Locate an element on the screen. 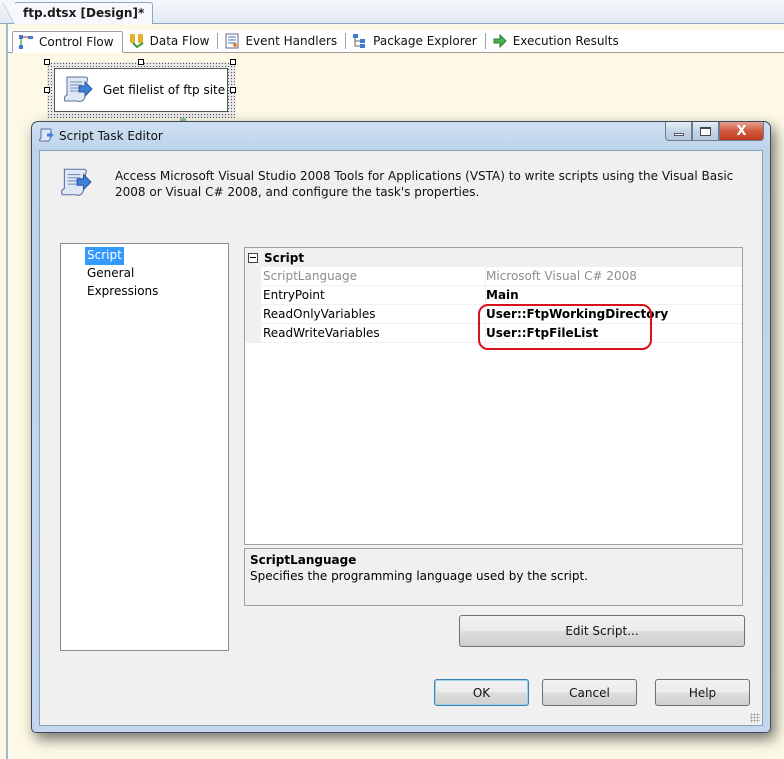 This screenshot has width=784, height=759. nav-item-general: General is located at coordinates (110, 274).